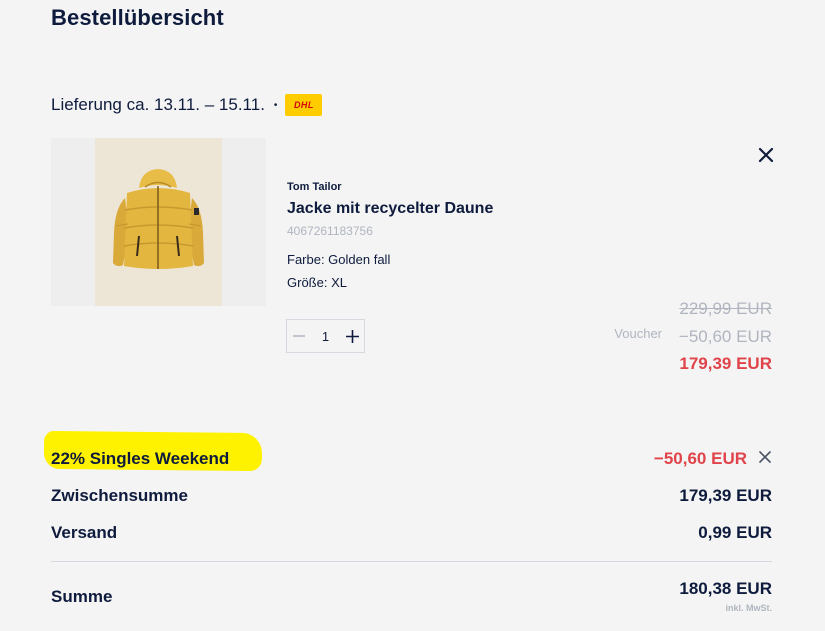 The height and width of the screenshot is (631, 825). I want to click on quantity-value: 1, so click(325, 336).